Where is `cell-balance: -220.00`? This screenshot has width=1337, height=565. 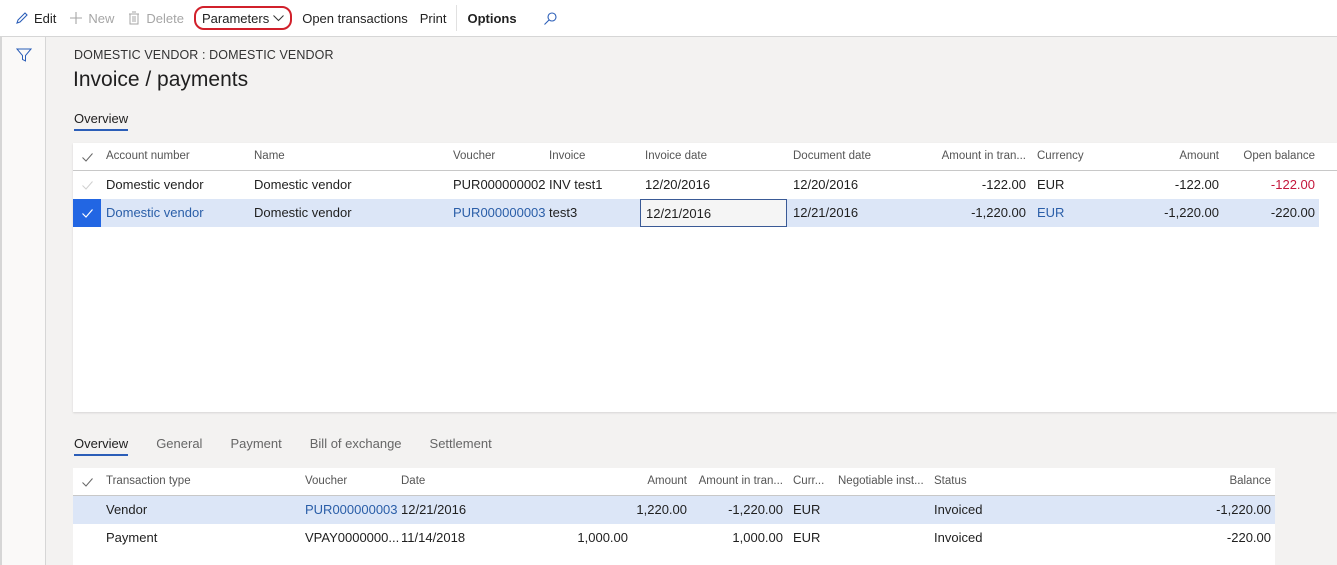 cell-balance: -220.00 is located at coordinates (1248, 537).